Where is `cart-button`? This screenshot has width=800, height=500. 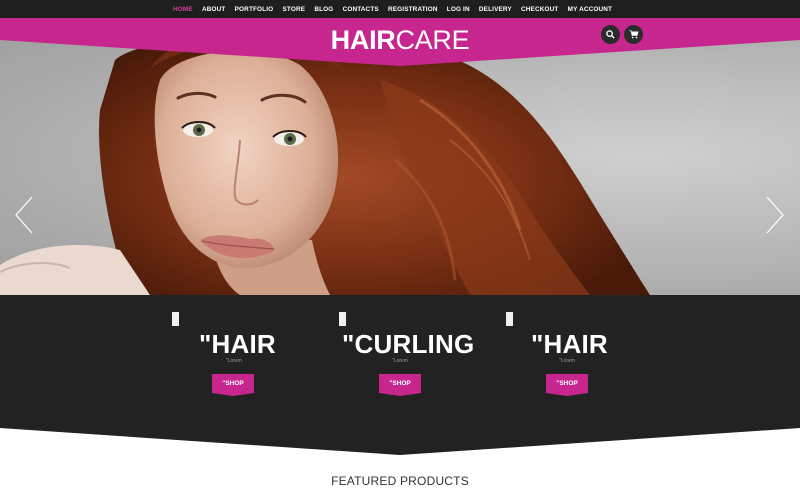
cart-button is located at coordinates (633, 34).